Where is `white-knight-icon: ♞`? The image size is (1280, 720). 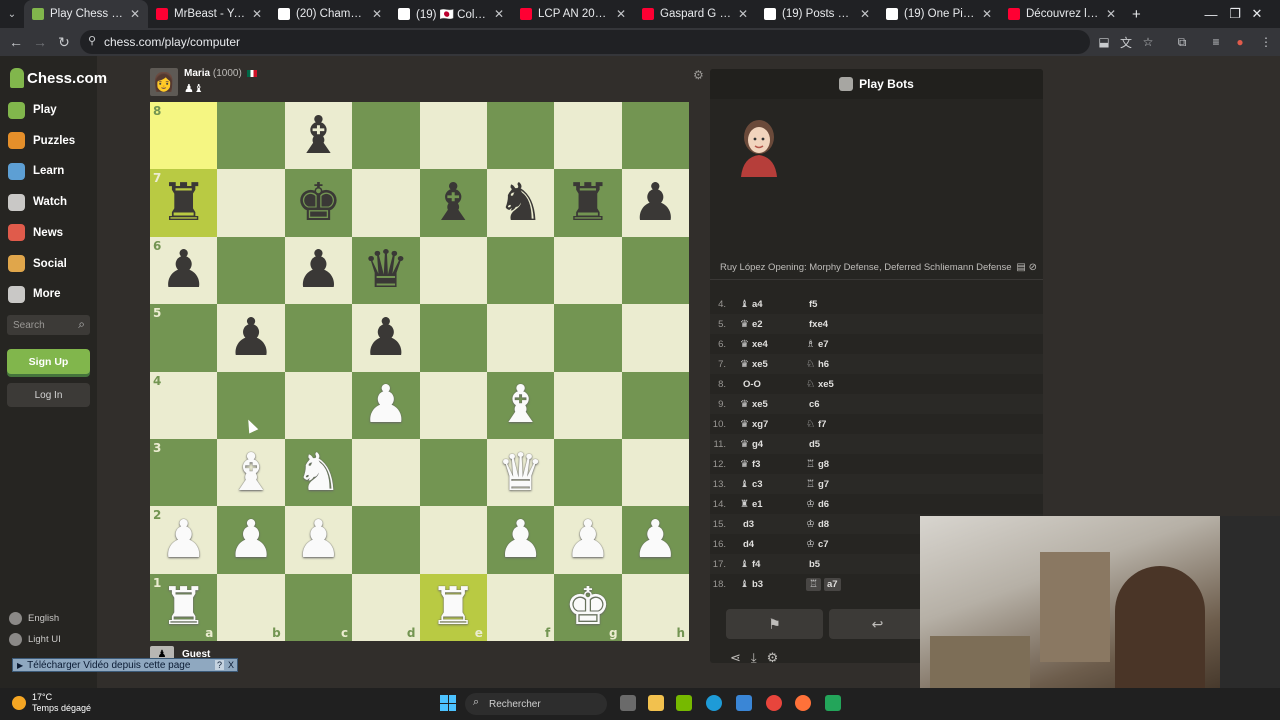
white-knight-icon: ♞ is located at coordinates (318, 473).